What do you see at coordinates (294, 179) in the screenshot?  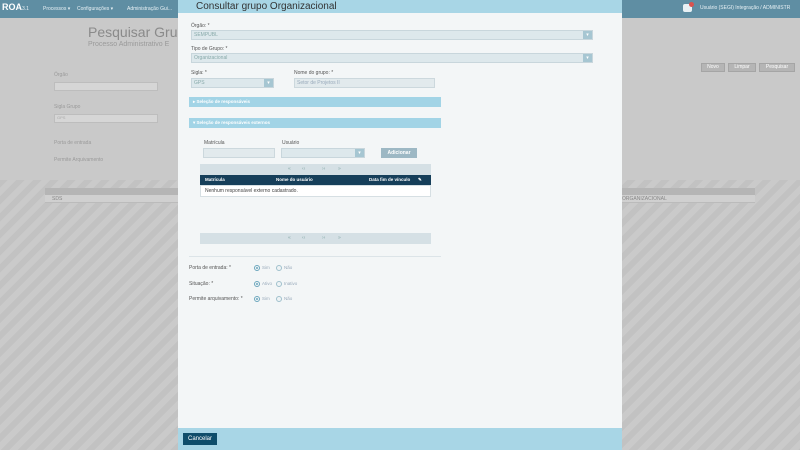 I see `col-nome-usuario: Nome do usuário` at bounding box center [294, 179].